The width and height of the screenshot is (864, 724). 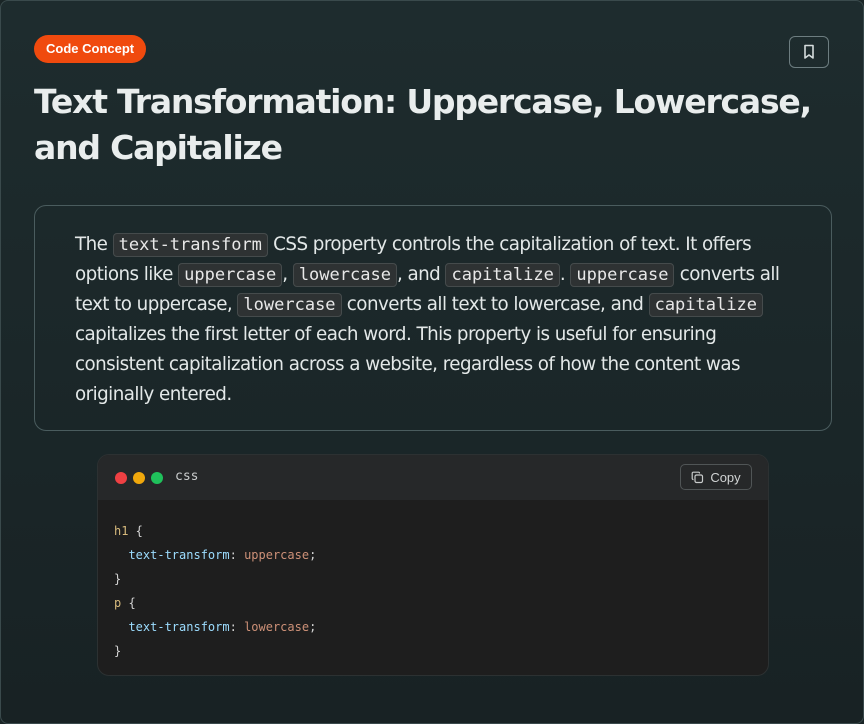 What do you see at coordinates (128, 531) in the screenshot?
I see `code-line: h1 {` at bounding box center [128, 531].